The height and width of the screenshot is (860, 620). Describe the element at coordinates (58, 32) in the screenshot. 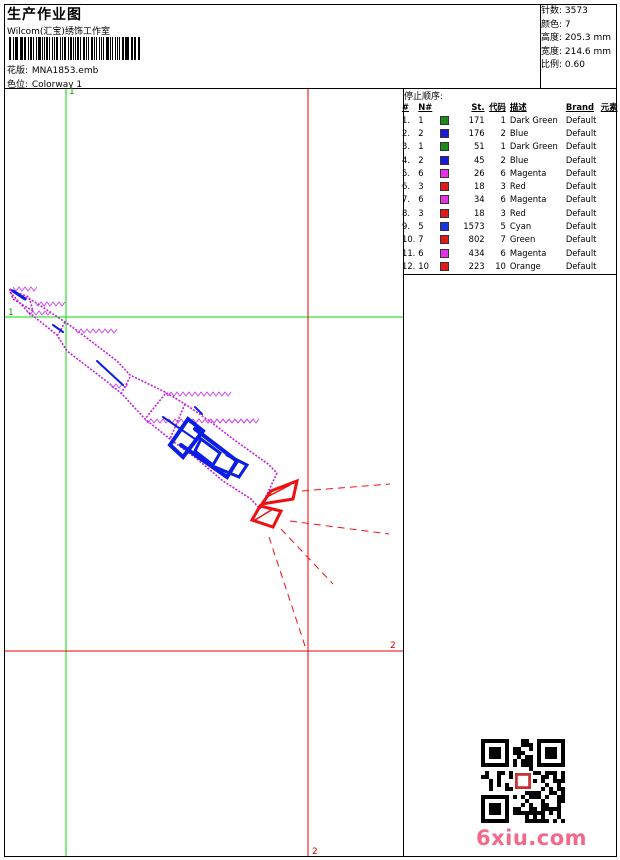

I see `studio-name: Wilcom(汇宝)绣饰工作室` at that location.